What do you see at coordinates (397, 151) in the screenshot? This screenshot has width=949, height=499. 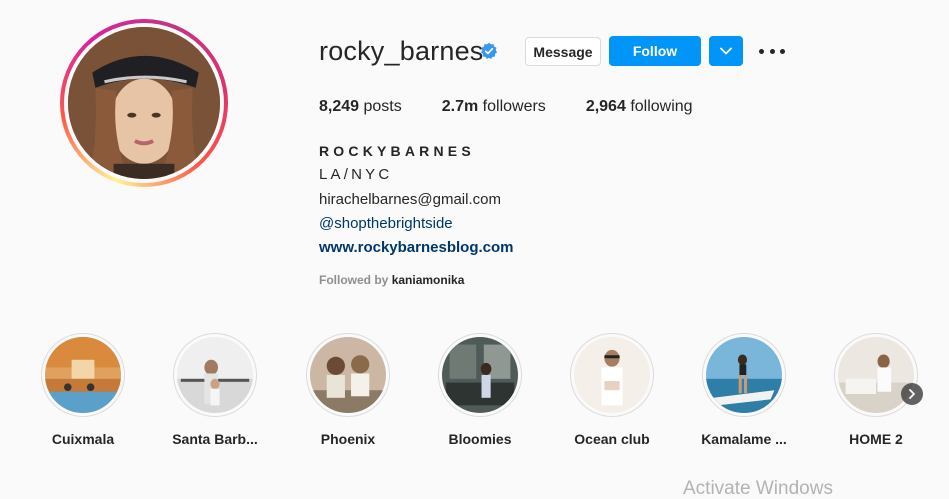 I see `bio-name: ROCKYBARNES` at bounding box center [397, 151].